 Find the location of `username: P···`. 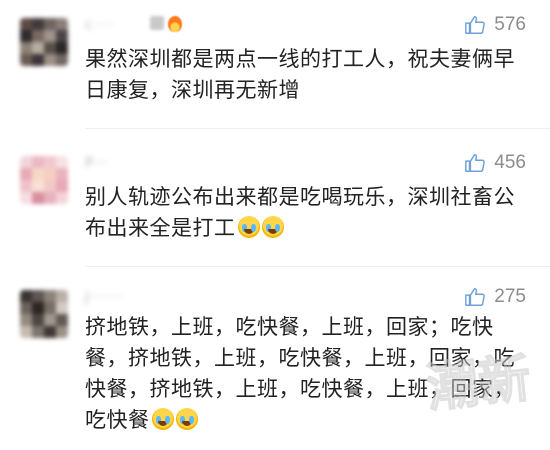

username: P··· is located at coordinates (97, 163).